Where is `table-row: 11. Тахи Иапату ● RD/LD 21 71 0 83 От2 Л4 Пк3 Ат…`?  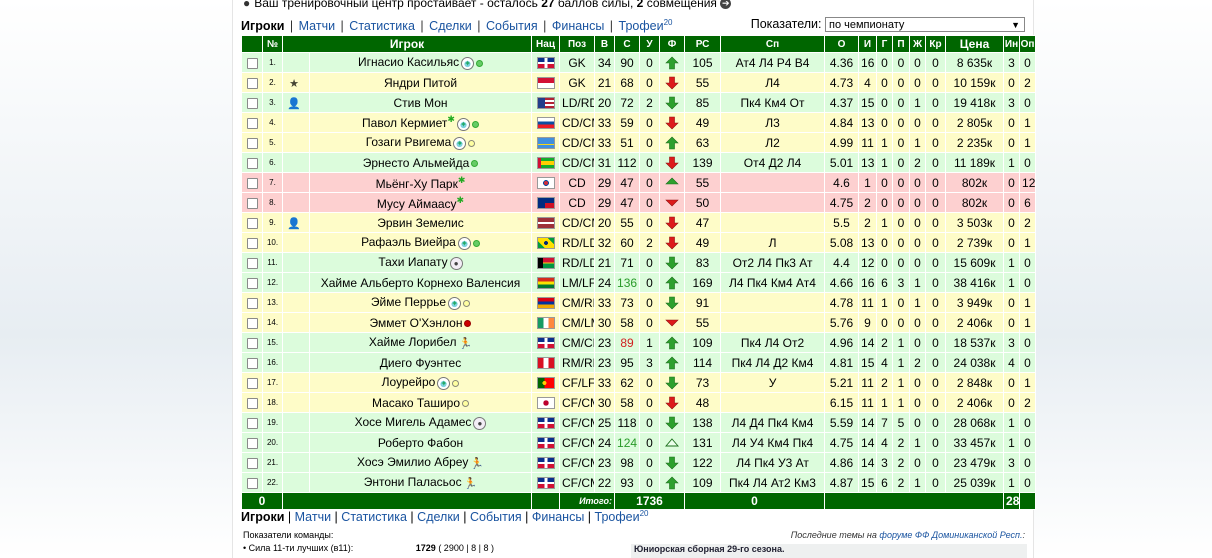 table-row: 11. Тахи Иапату ● RD/LD 21 71 0 83 От2 Л4 Пк3 Ат… is located at coordinates (639, 262).